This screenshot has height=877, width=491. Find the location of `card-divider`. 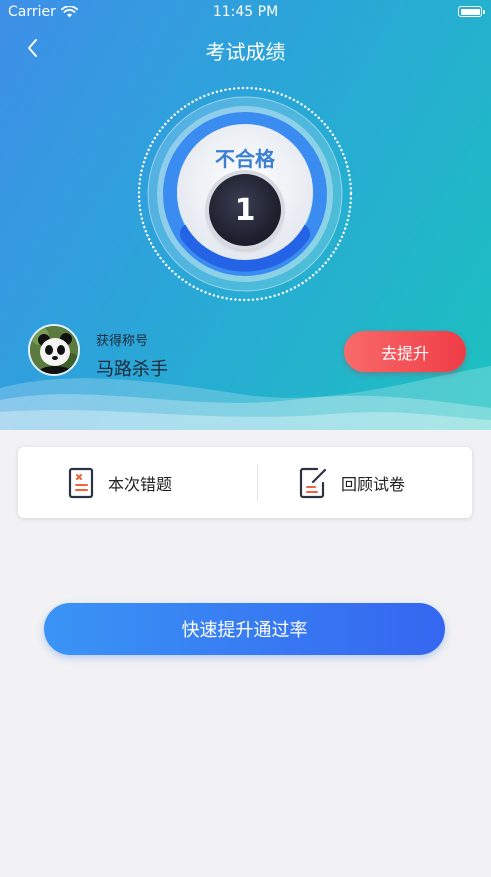

card-divider is located at coordinates (257, 482).